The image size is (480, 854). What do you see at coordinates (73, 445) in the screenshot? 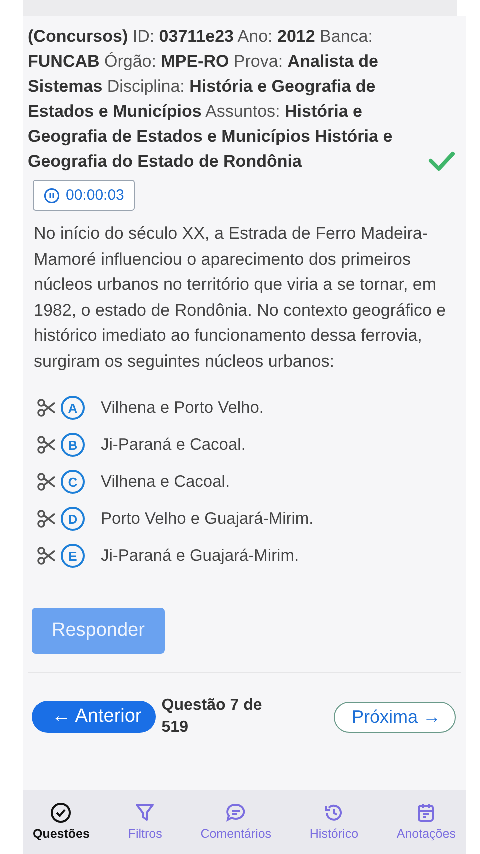
I see `option-letter: B` at bounding box center [73, 445].